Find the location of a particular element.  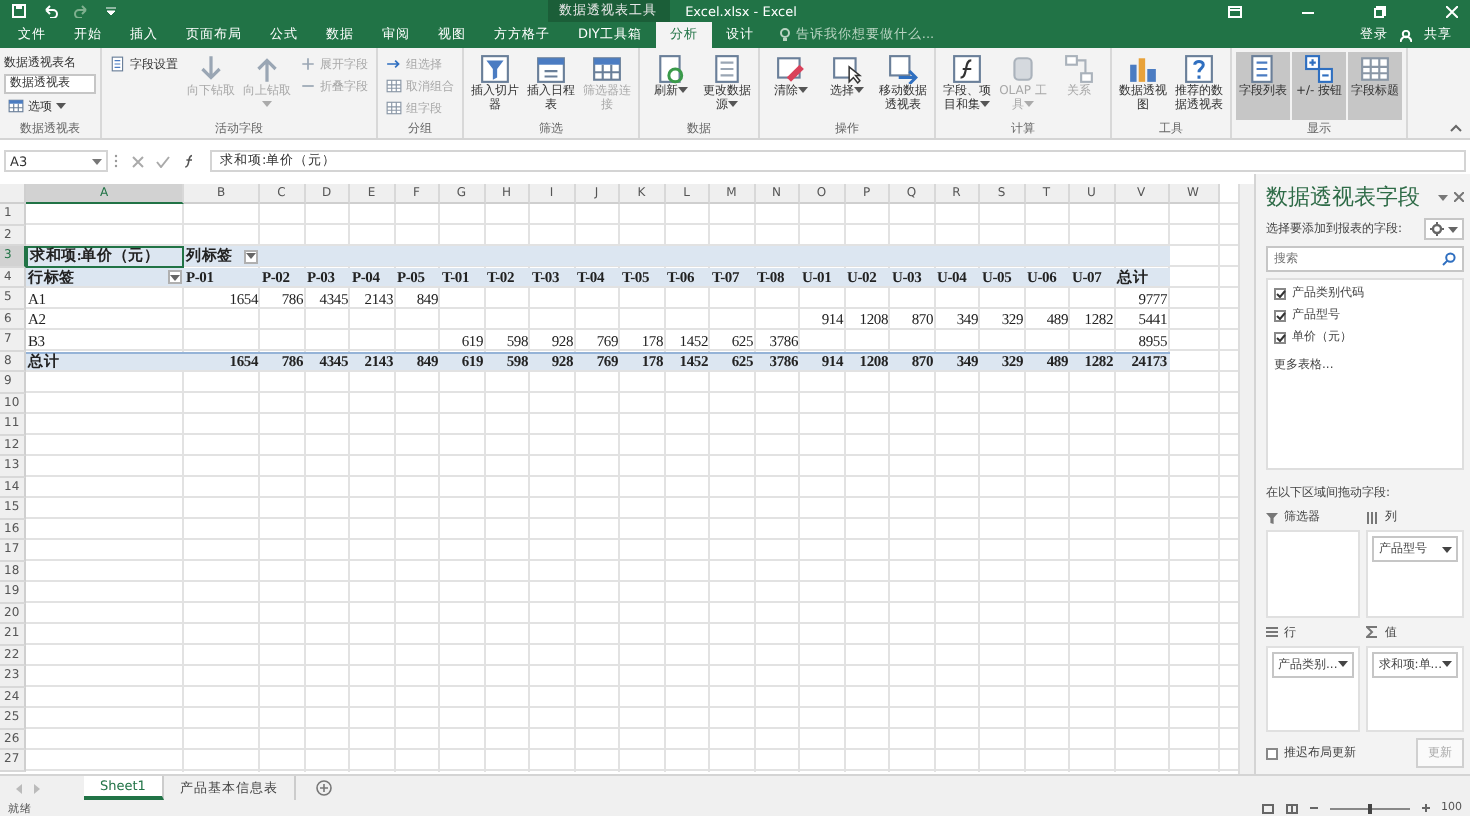

refresh-icon is located at coordinates (671, 69).